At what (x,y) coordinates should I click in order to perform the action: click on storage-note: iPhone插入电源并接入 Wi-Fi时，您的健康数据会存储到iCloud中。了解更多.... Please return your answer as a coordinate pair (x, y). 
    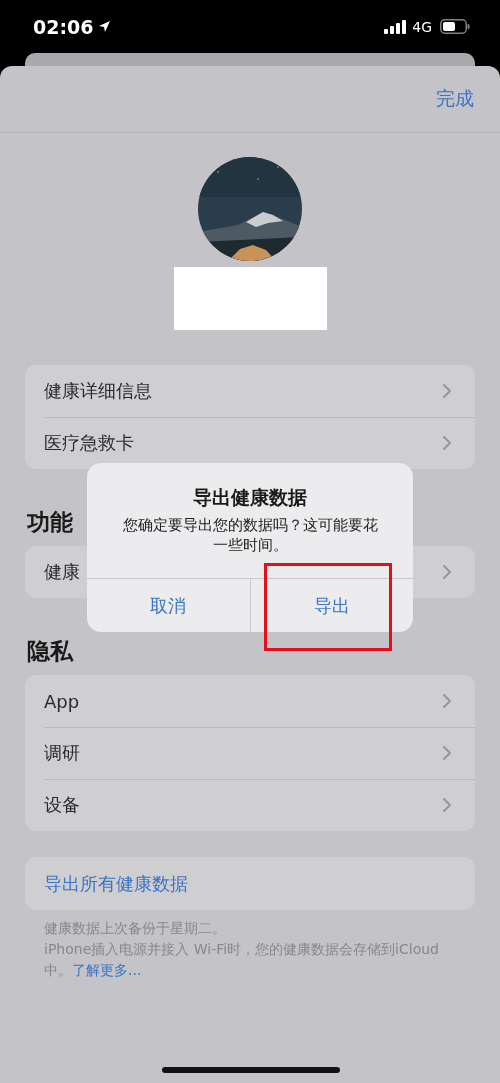
    Looking at the image, I should click on (242, 960).